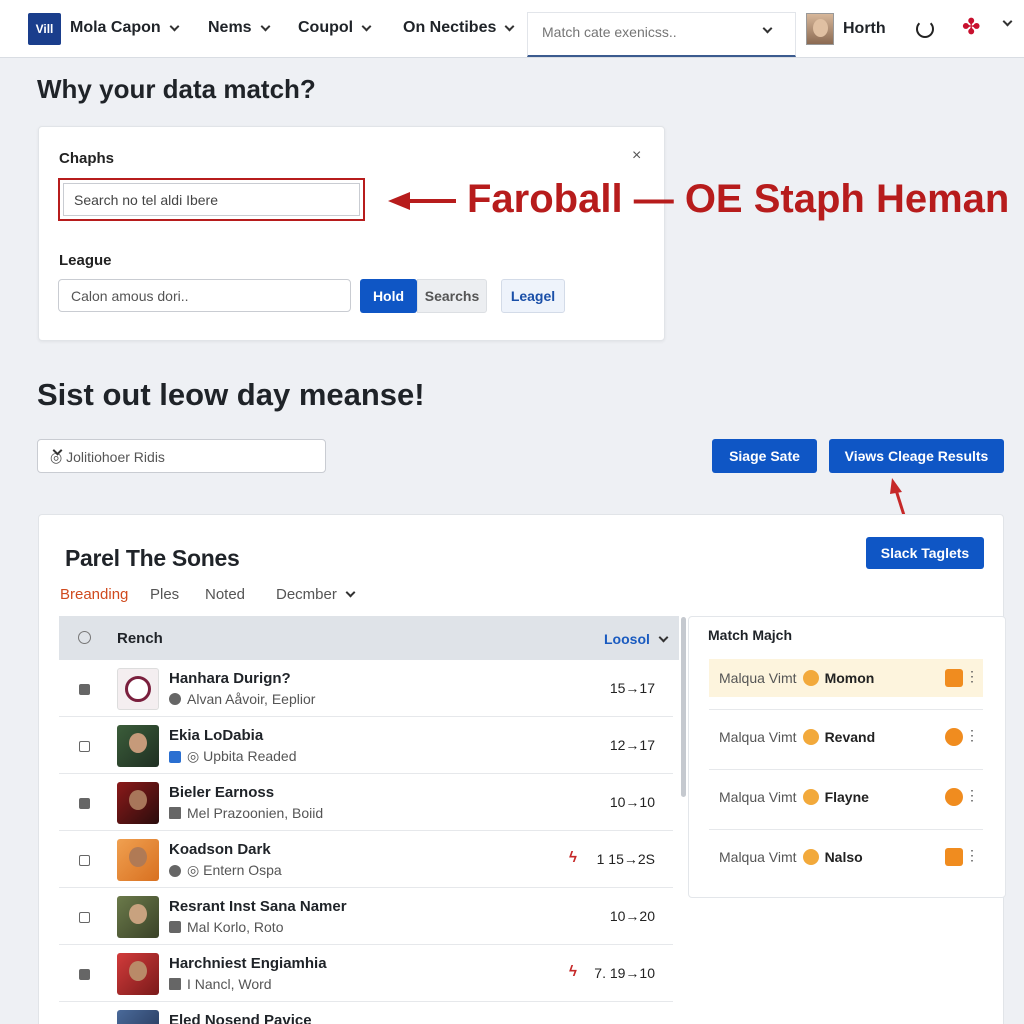 This screenshot has height=1024, width=1024. I want to click on nav-item-mola-capon: Mola Capon, so click(125, 28).